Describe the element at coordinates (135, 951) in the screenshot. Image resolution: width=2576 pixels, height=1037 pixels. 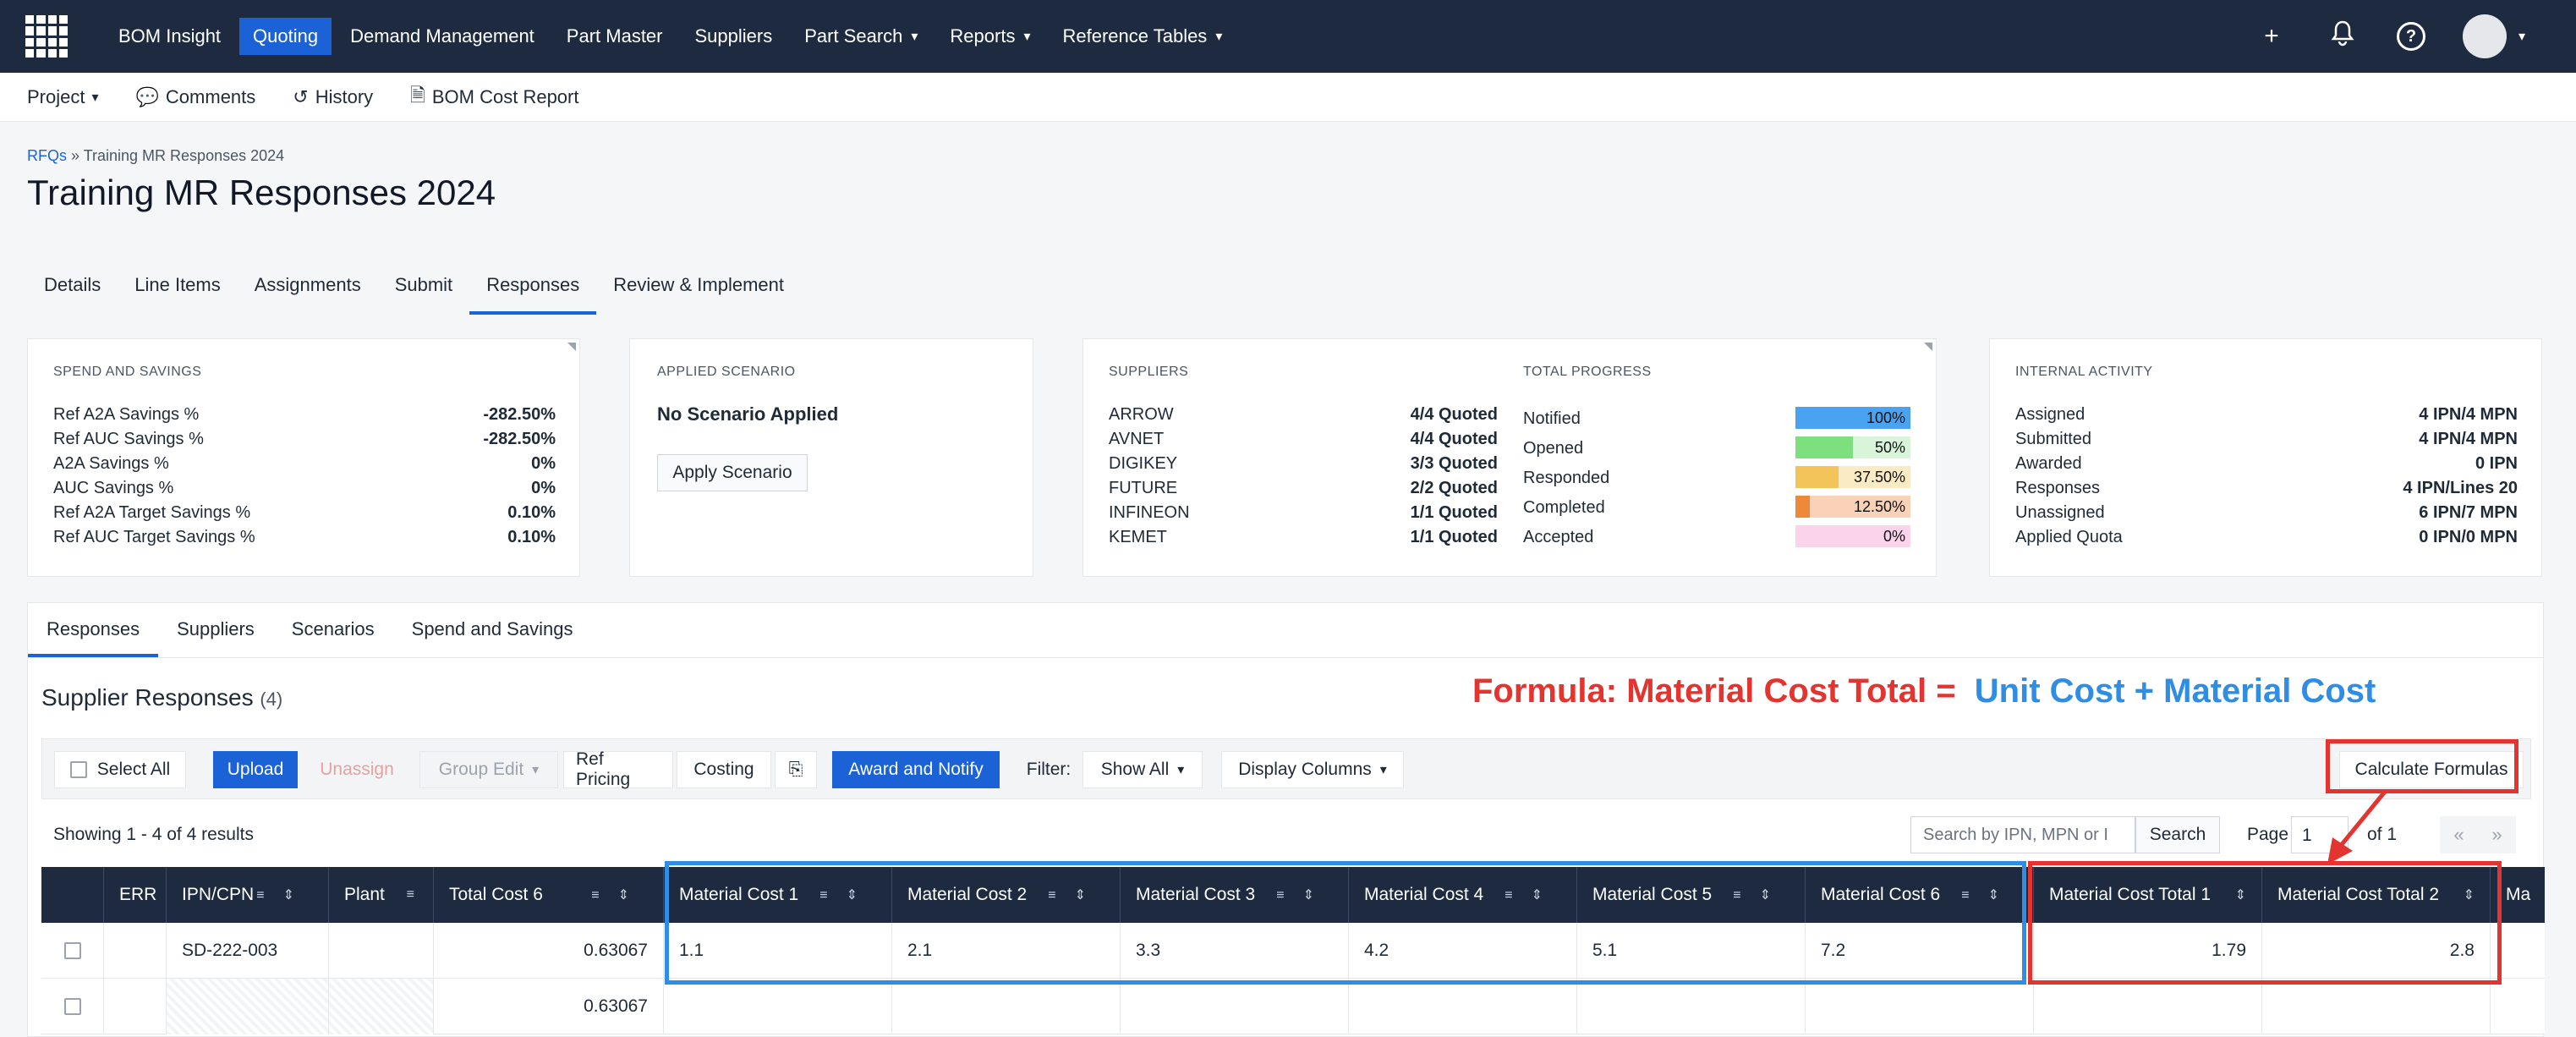
I see `cell-err` at that location.